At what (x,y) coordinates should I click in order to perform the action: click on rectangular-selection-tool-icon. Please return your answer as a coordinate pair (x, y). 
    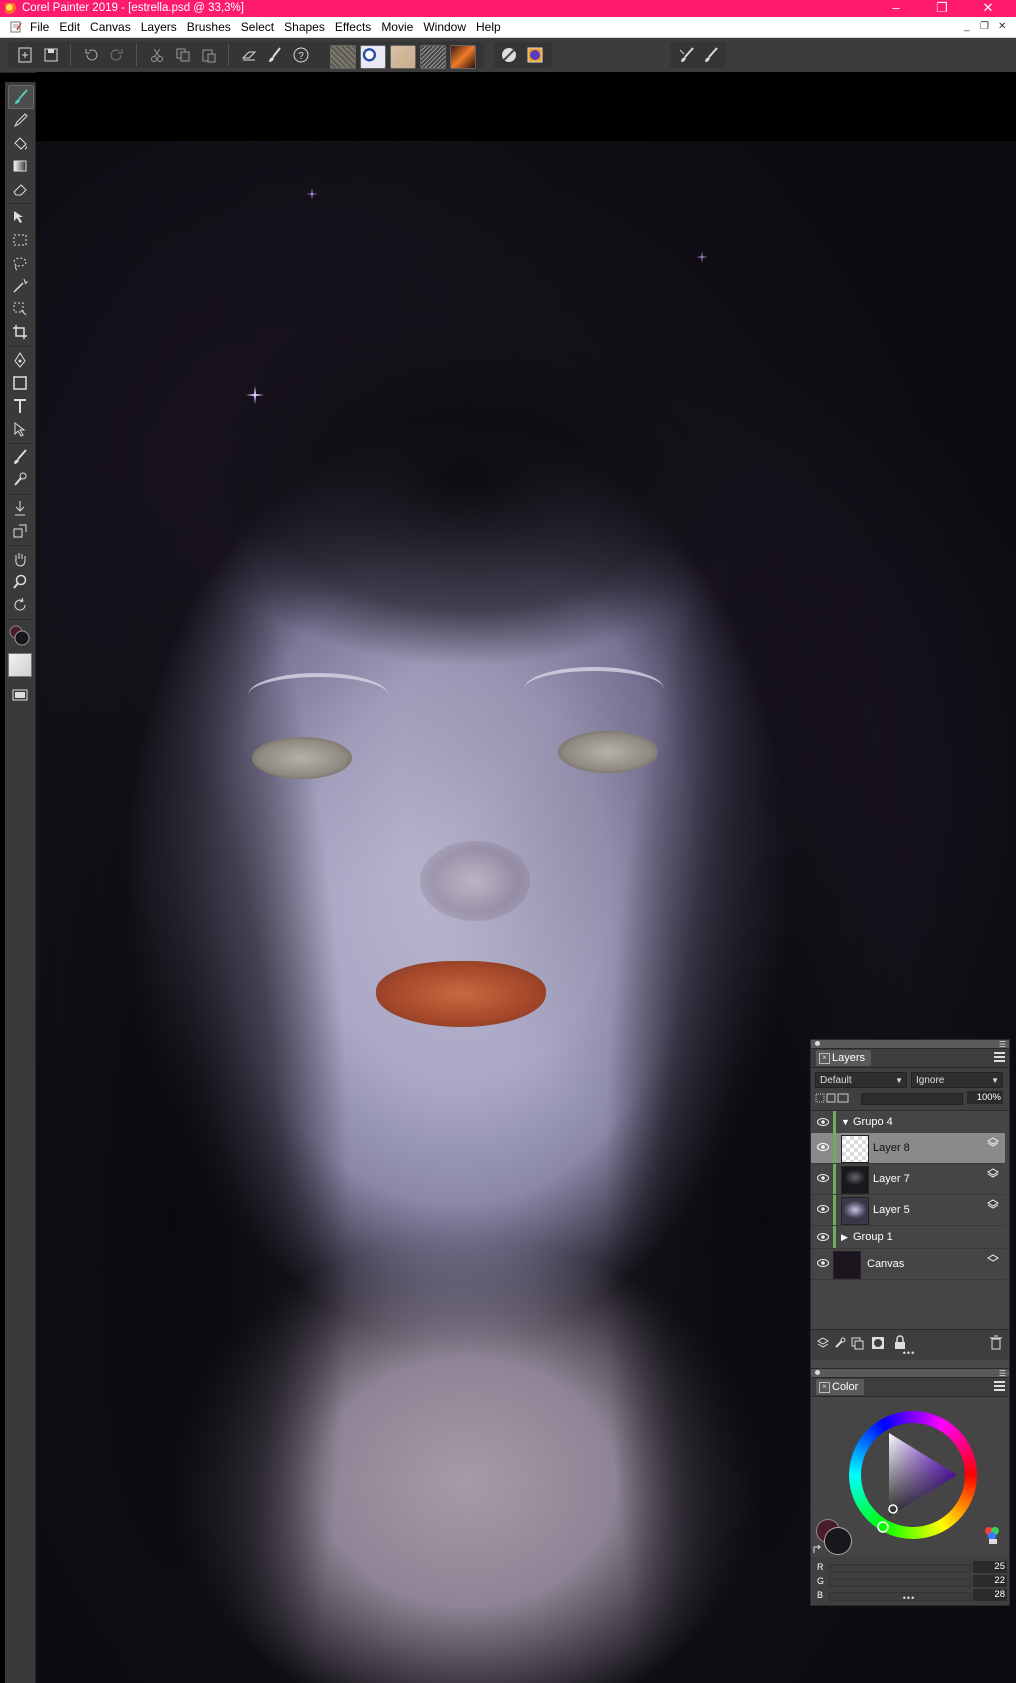
    Looking at the image, I should click on (20, 240).